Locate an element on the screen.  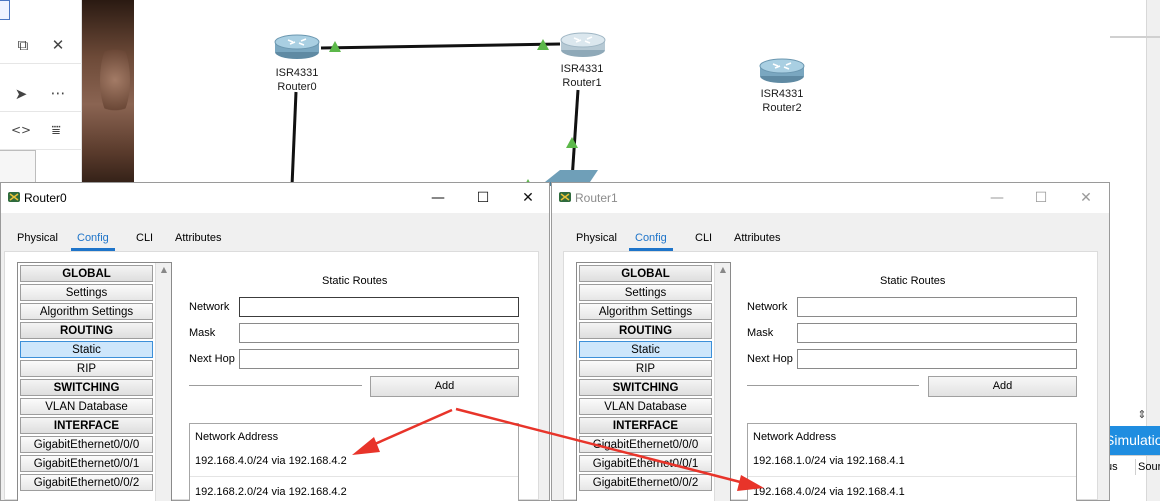
resize-icon: ⇕ is located at coordinates (1142, 415).